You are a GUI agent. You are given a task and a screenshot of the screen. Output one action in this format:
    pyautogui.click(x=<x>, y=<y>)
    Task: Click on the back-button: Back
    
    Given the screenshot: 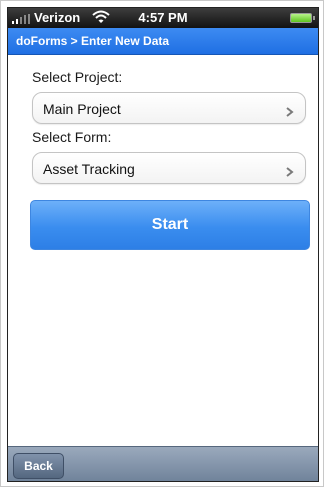 What is the action you would take?
    pyautogui.click(x=38, y=466)
    